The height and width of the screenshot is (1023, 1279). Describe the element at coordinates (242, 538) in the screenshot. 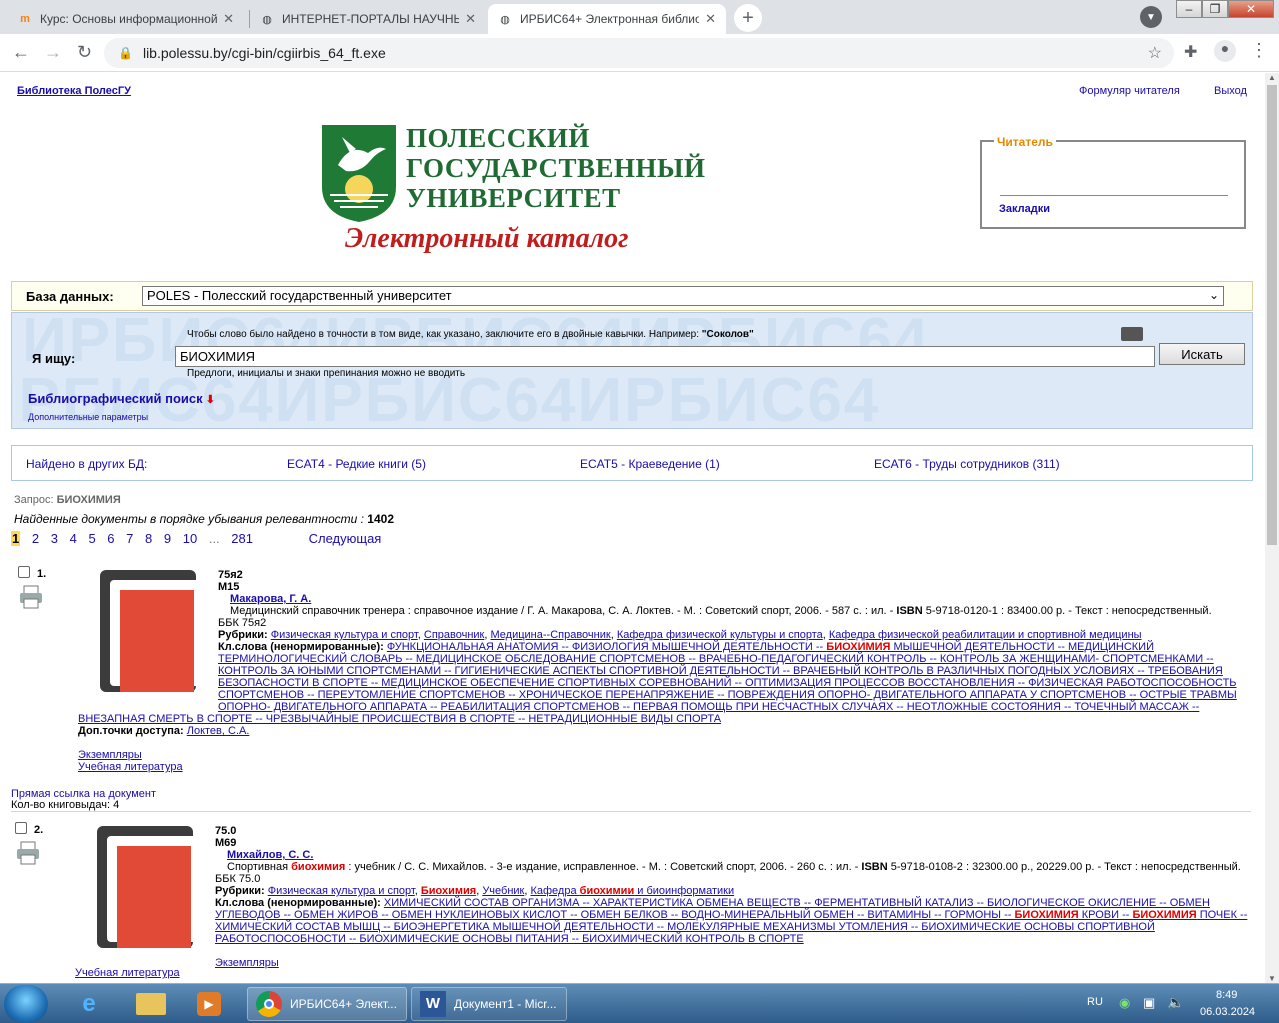

I see `page-link: 281` at that location.